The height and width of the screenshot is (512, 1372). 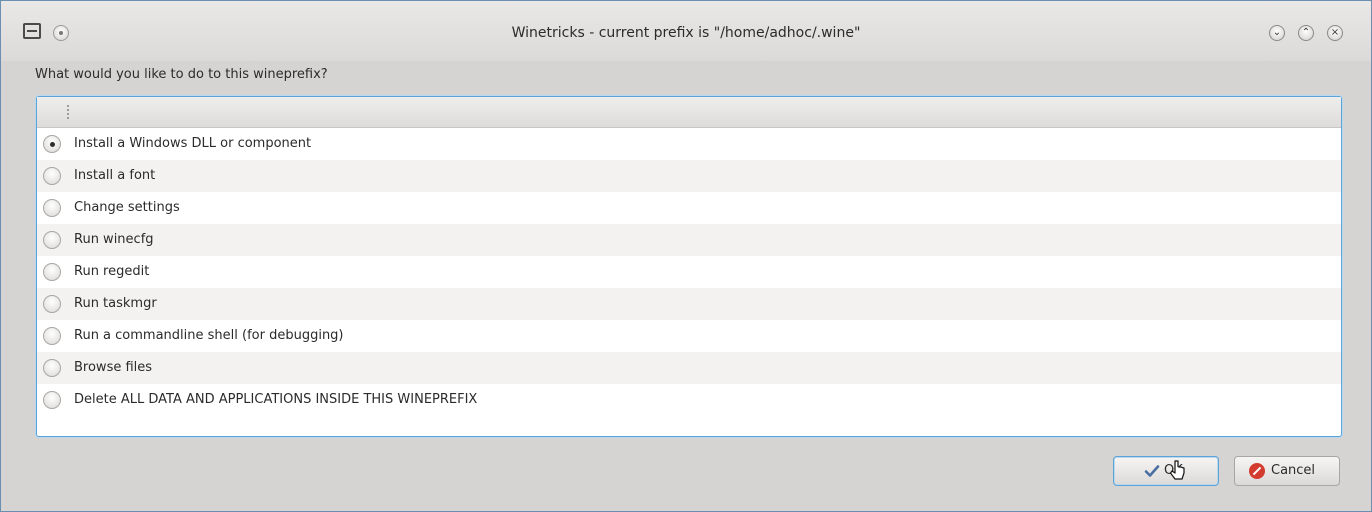 I want to click on option-label: Run winecfg, so click(x=114, y=239).